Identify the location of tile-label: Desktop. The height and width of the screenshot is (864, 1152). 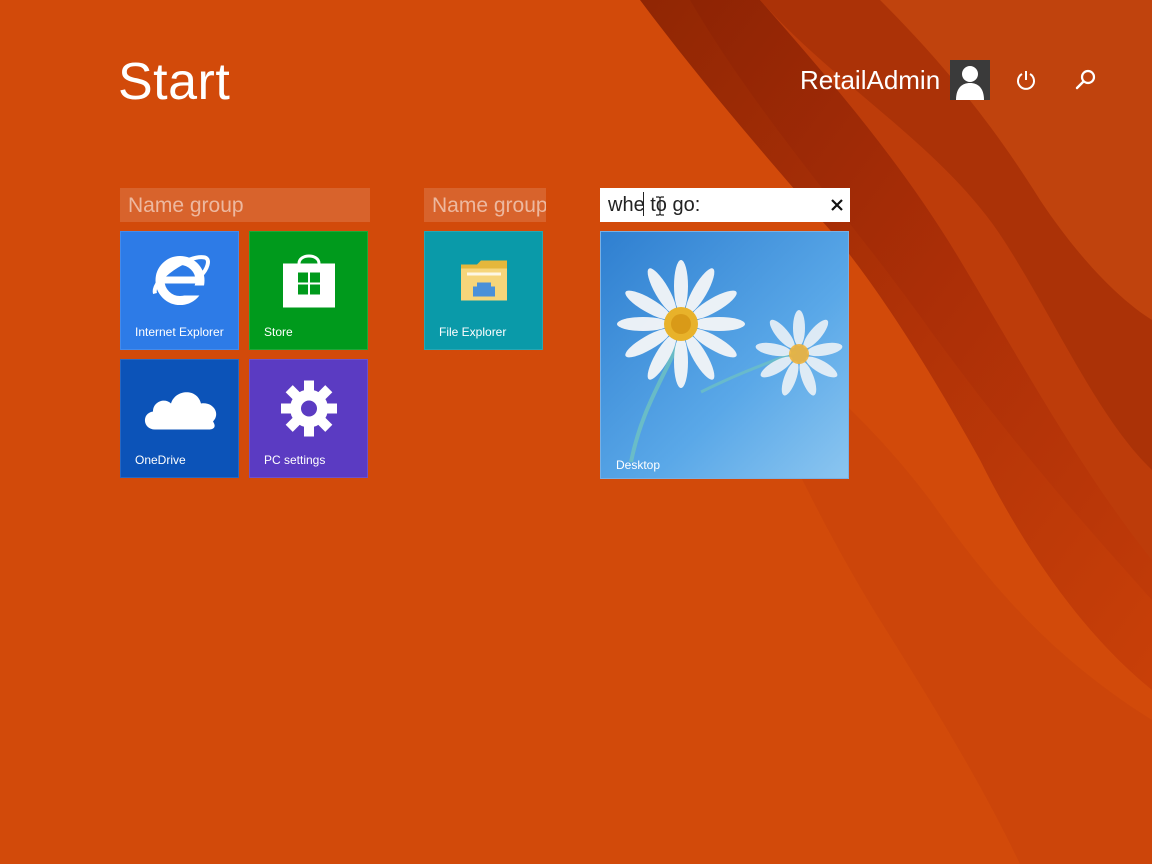
(638, 465).